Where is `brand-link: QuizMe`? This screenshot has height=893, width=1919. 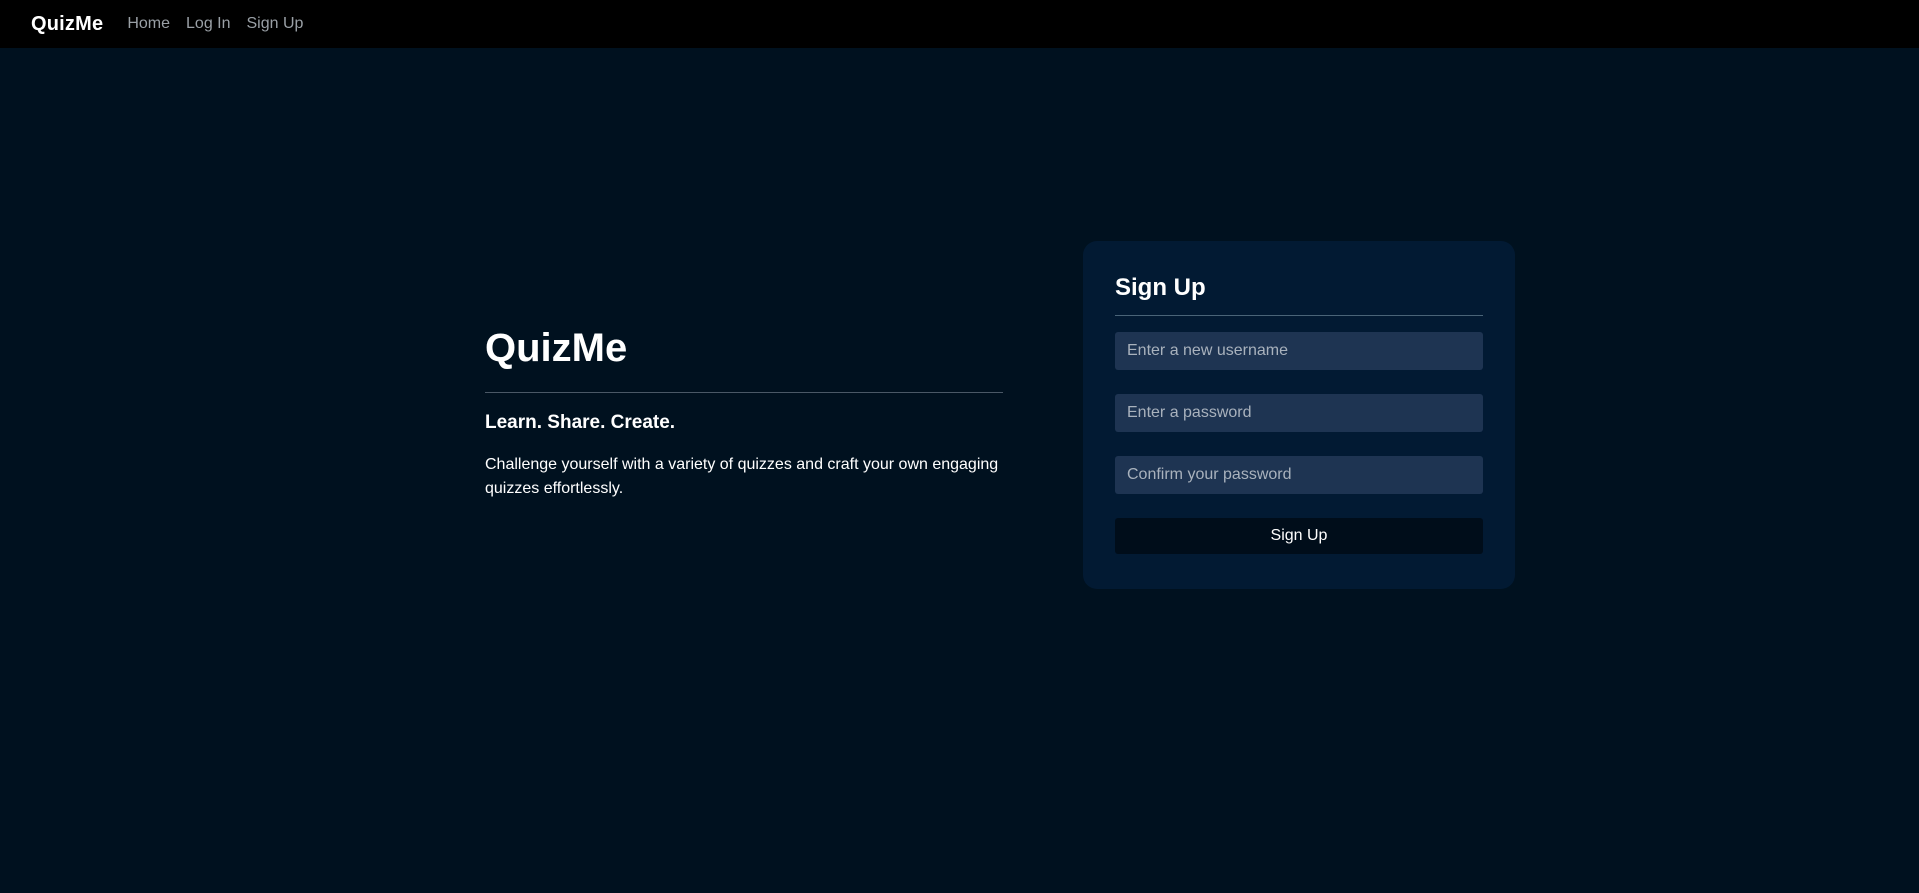
brand-link: QuizMe is located at coordinates (67, 24).